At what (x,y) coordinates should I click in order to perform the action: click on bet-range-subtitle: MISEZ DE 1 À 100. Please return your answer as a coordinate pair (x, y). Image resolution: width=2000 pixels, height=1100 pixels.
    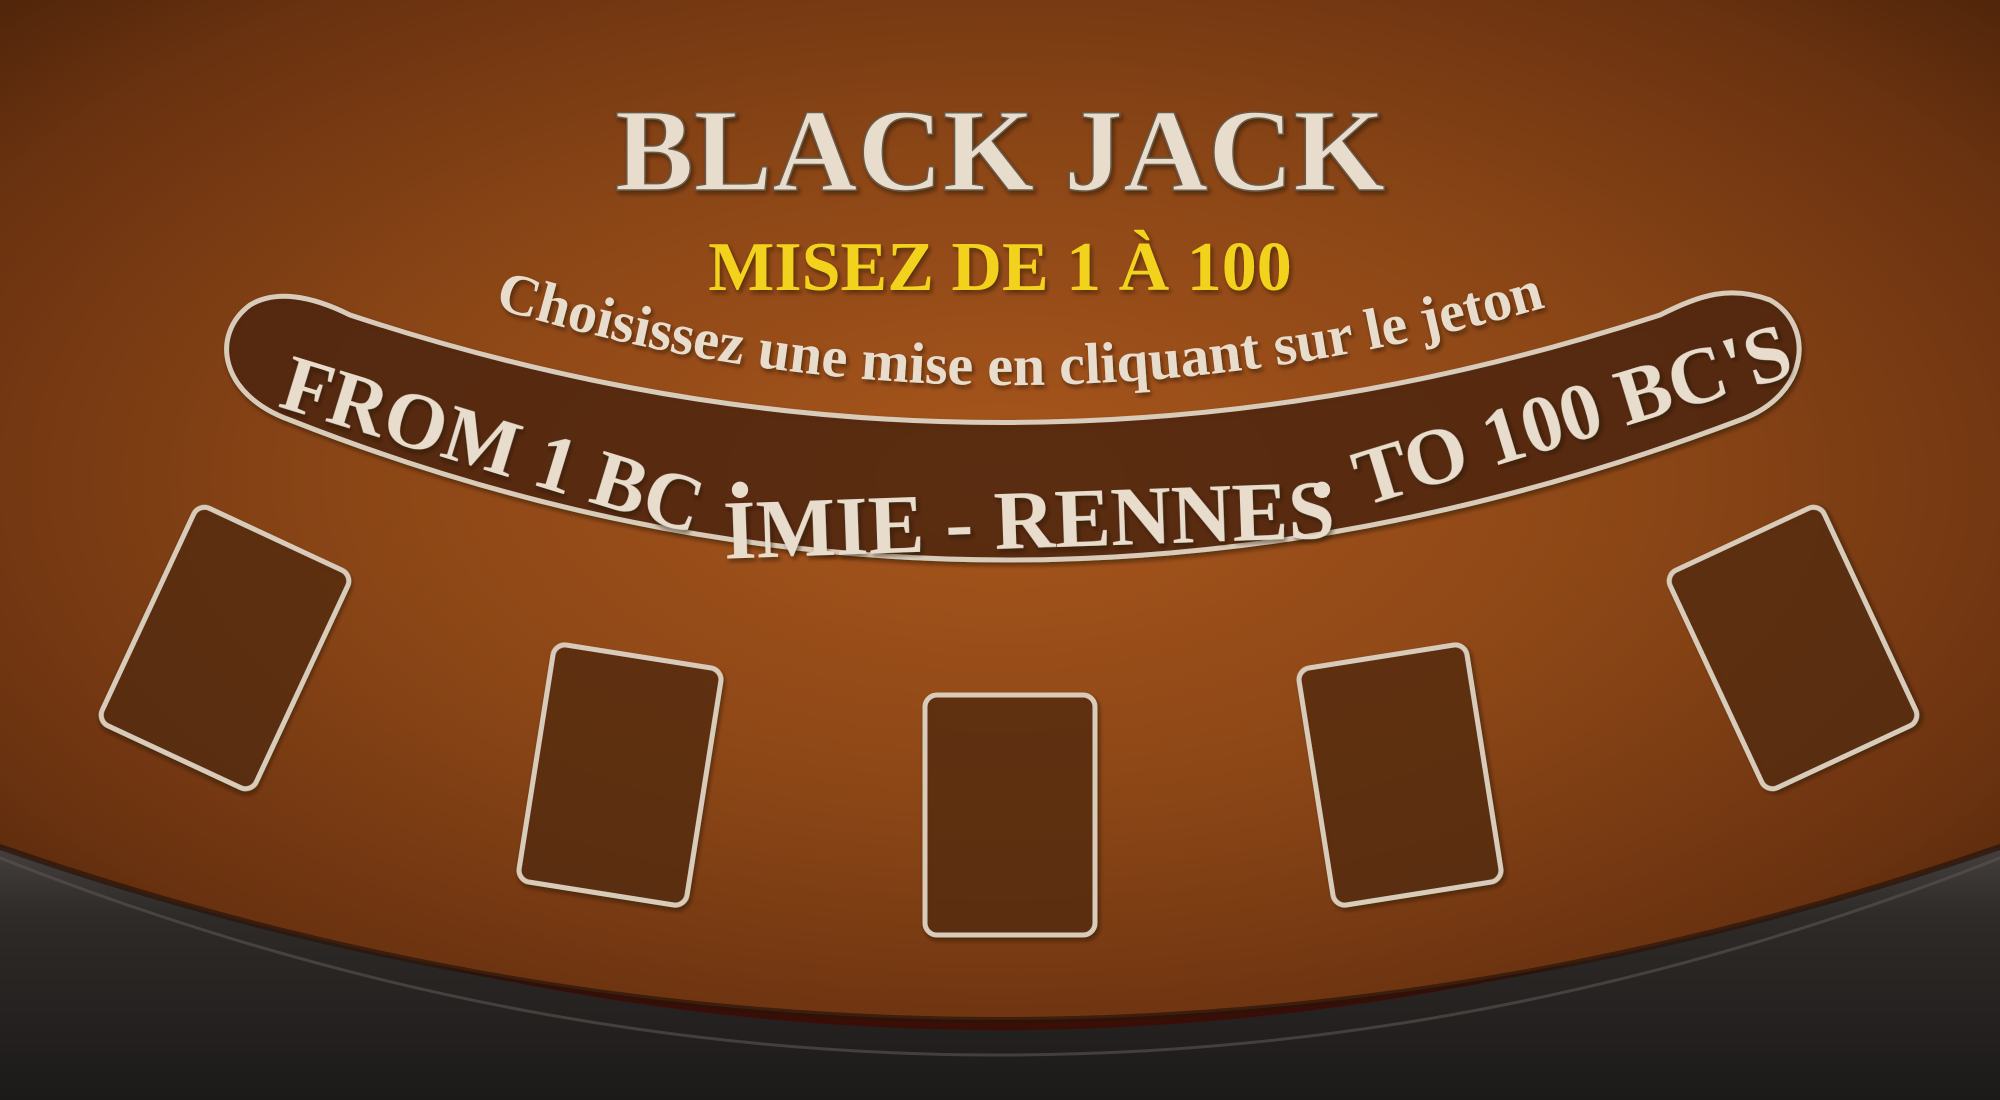
    Looking at the image, I should click on (999, 267).